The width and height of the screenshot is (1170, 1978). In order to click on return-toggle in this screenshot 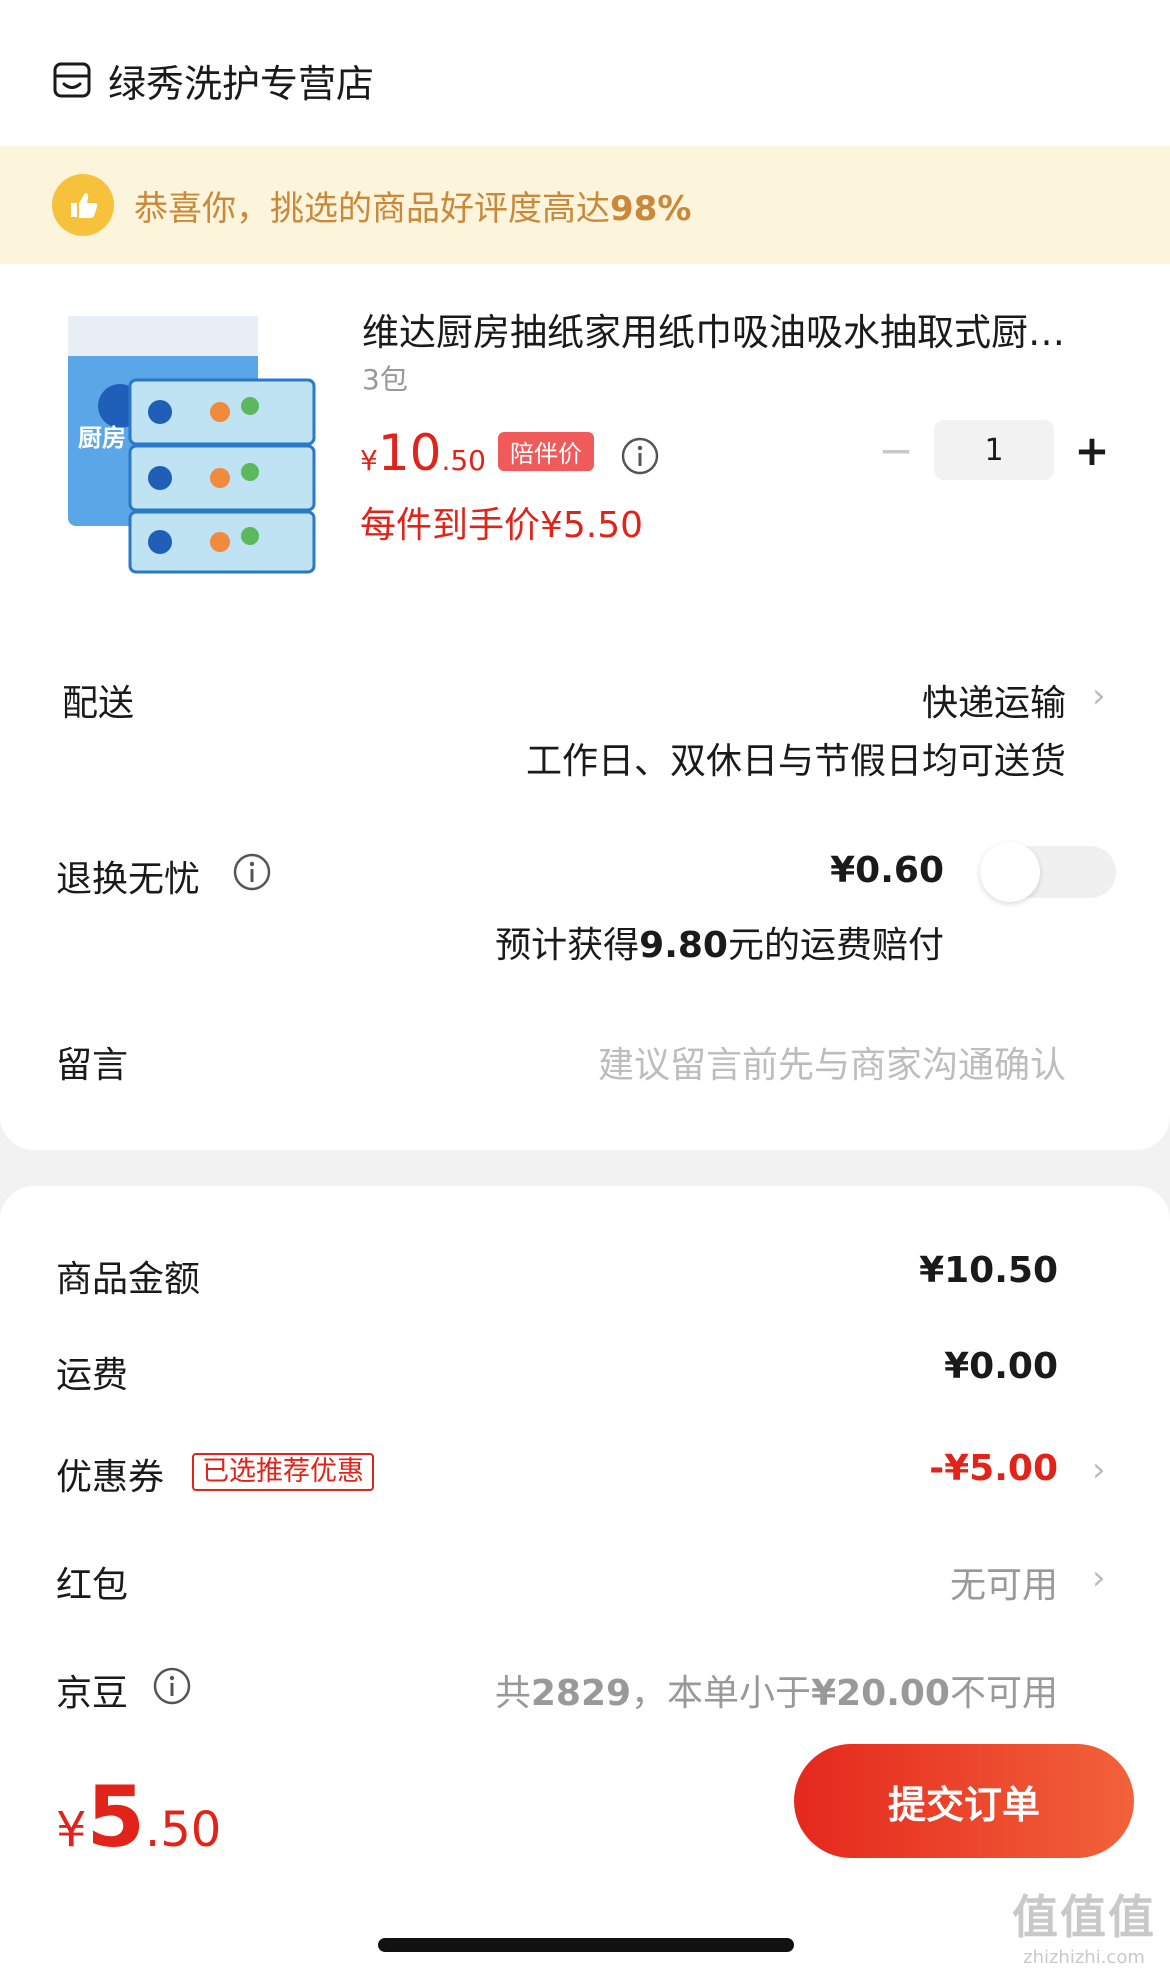, I will do `click(1048, 872)`.